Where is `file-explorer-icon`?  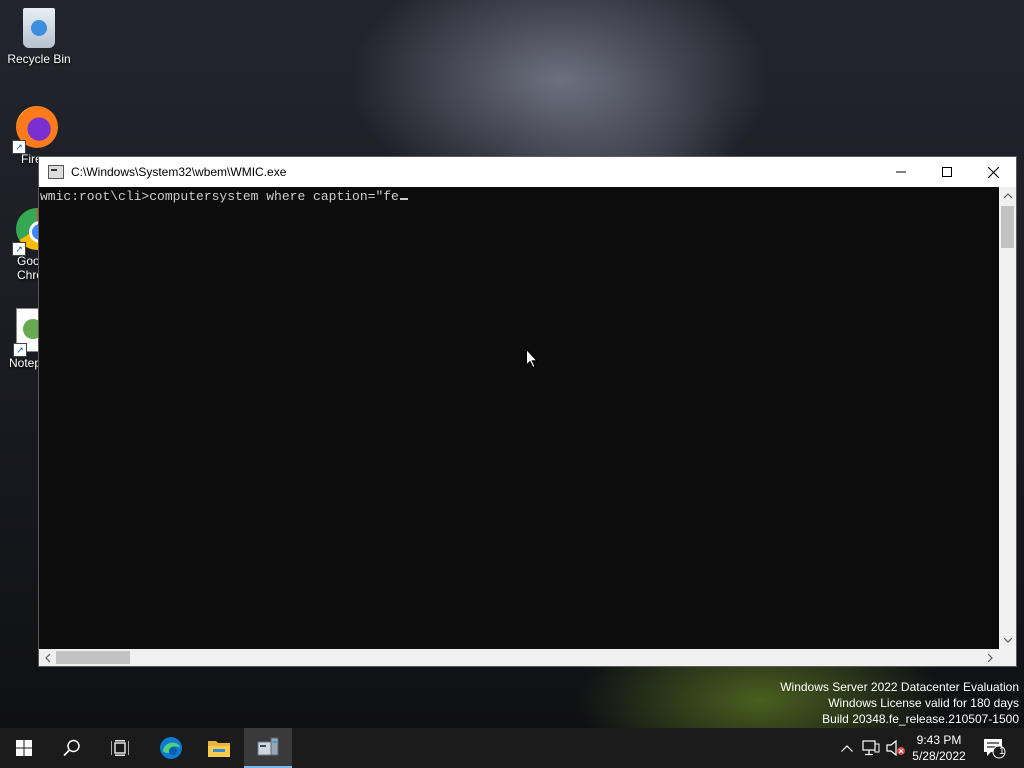
file-explorer-icon is located at coordinates (219, 749).